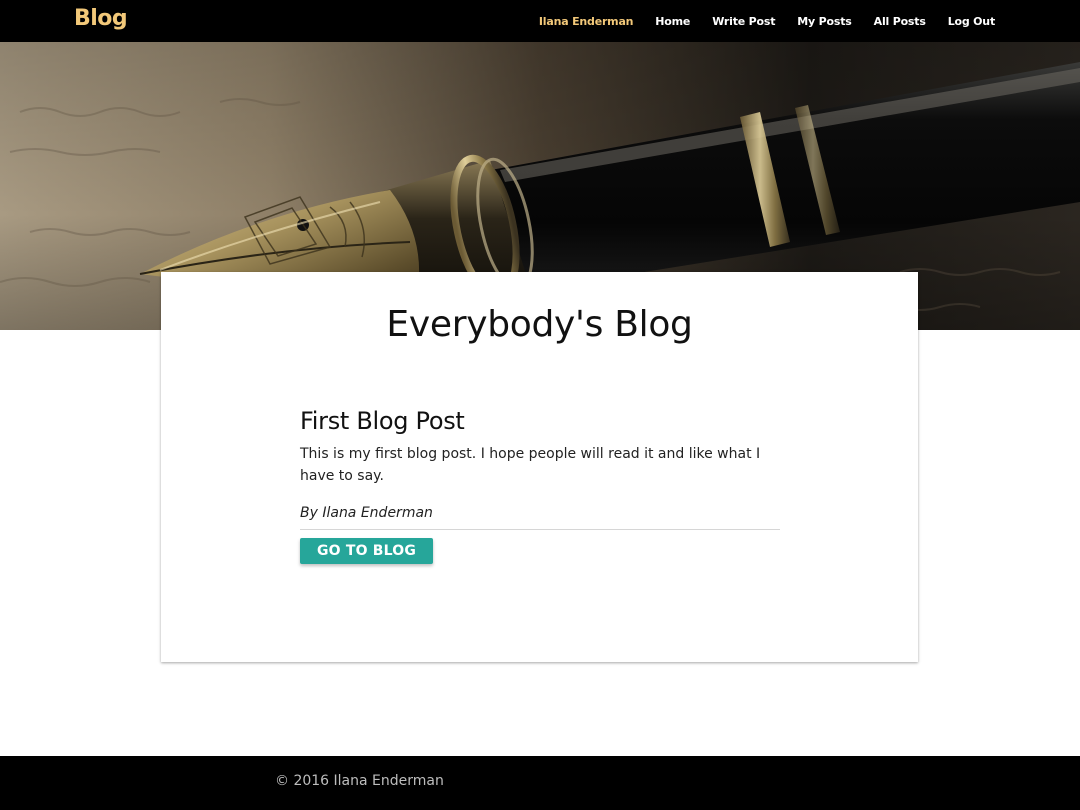  Describe the element at coordinates (366, 551) in the screenshot. I see `go-to-blog-button: Go to blog` at that location.